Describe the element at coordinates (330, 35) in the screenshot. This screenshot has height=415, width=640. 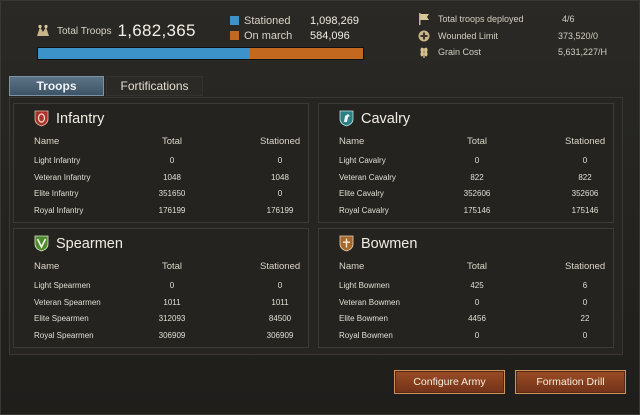
I see `on-march-value: 584,096` at that location.